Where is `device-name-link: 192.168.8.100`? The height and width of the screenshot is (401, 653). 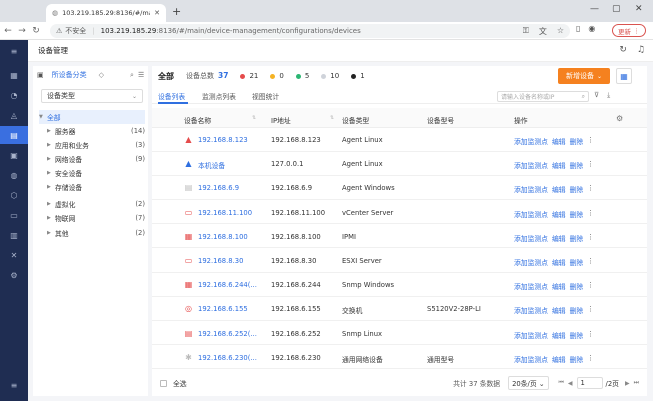
device-name-link: 192.168.8.100 is located at coordinates (223, 237).